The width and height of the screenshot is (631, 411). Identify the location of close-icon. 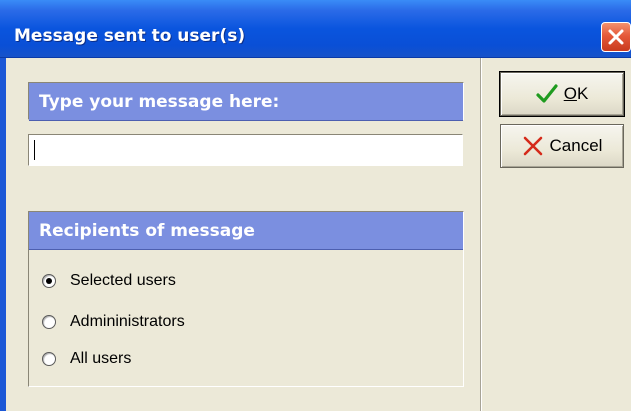
(616, 37).